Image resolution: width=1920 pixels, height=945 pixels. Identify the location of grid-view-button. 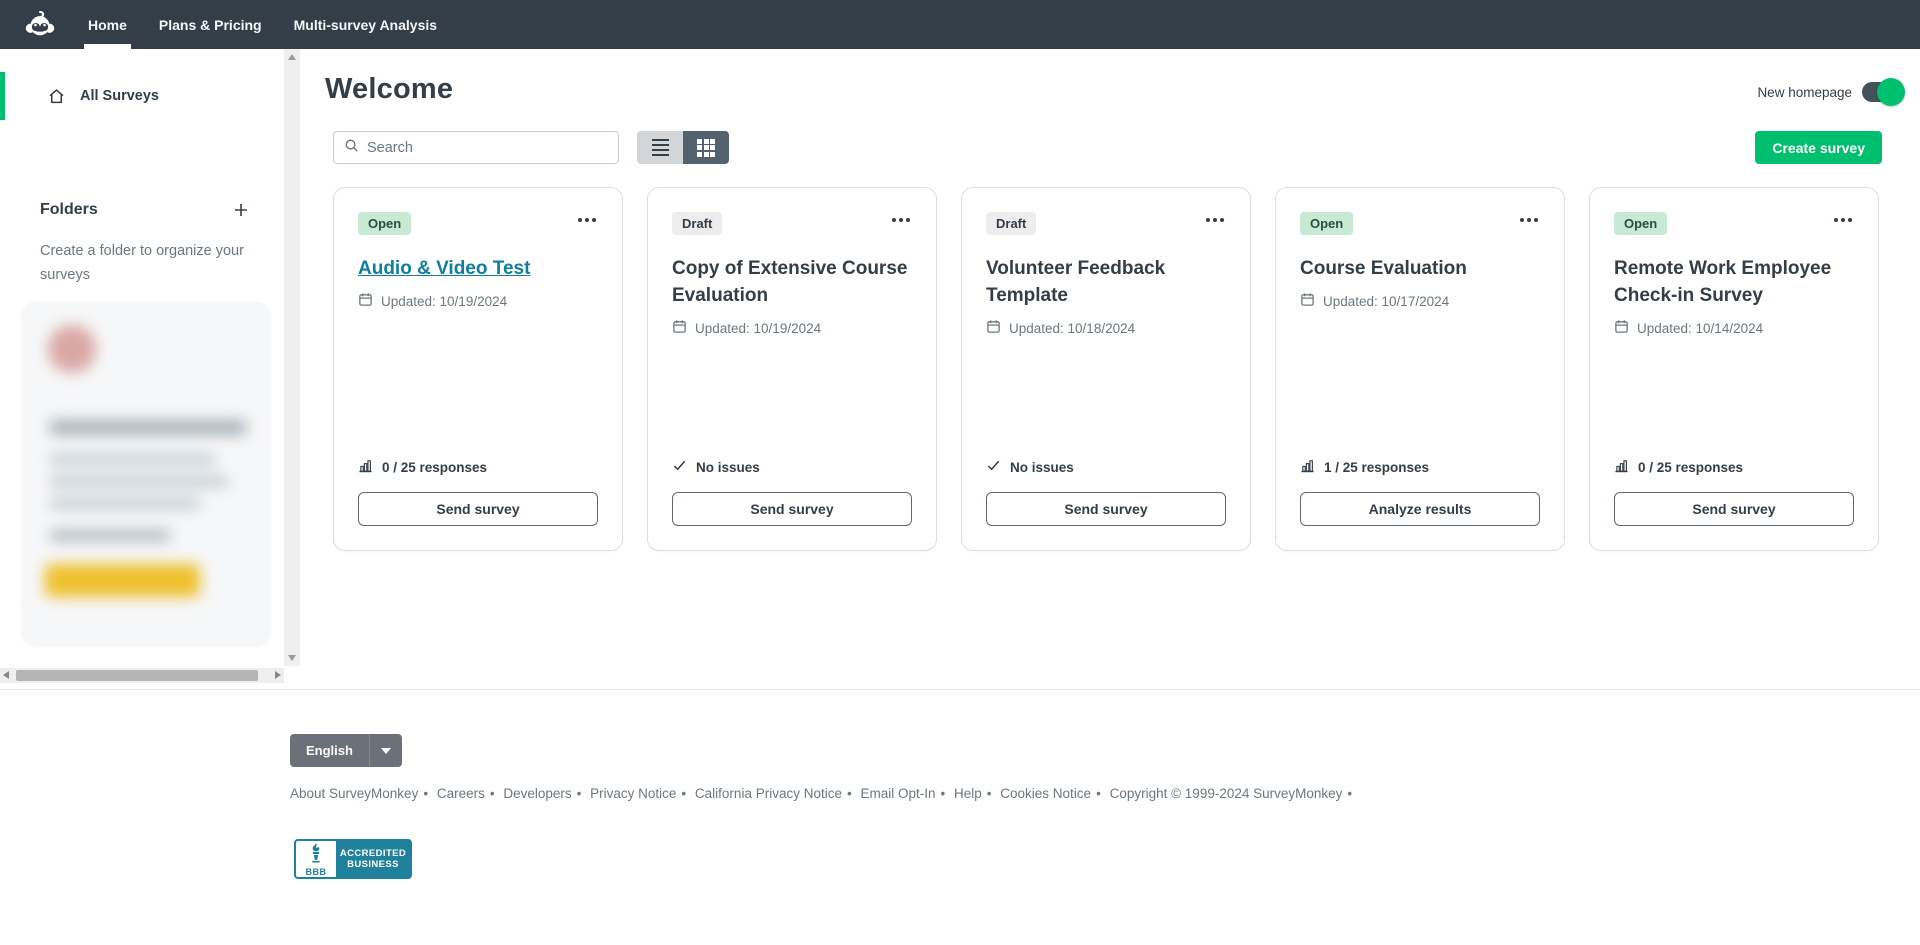
(706, 147).